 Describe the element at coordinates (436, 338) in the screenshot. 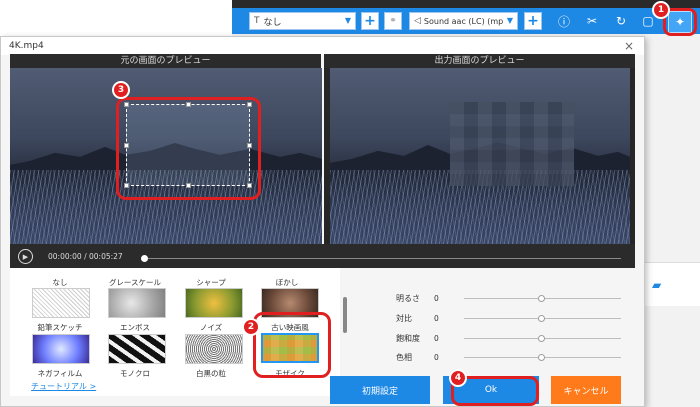

I see `saturation-value: 0` at that location.